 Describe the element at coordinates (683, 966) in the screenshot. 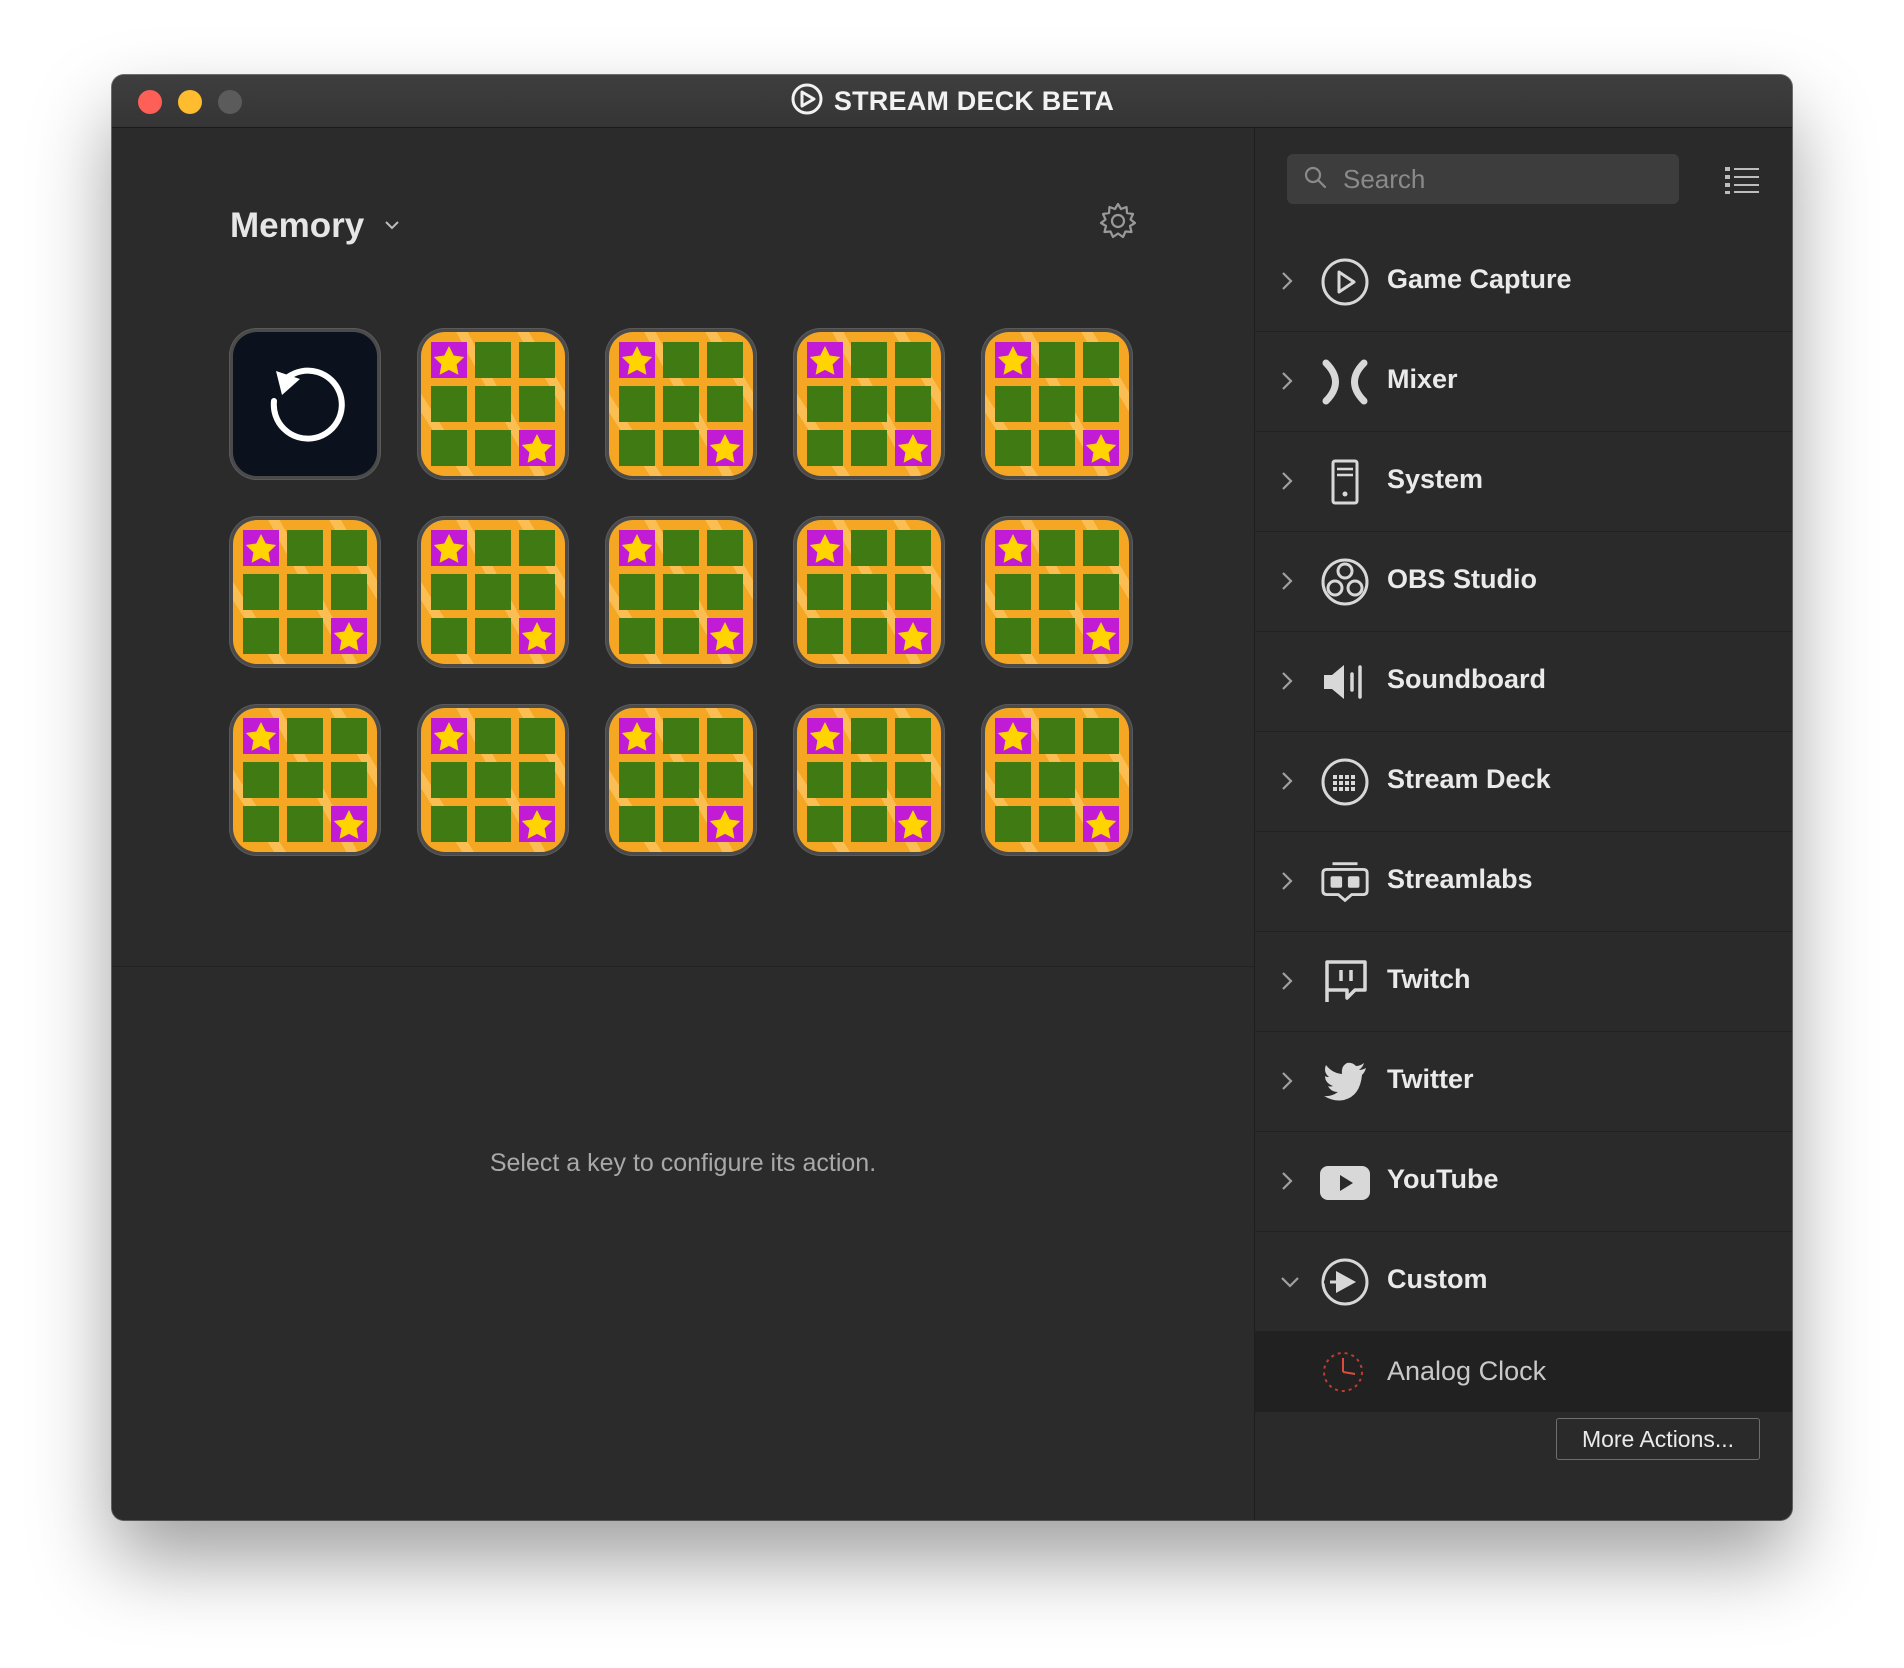

I see `pane-divider` at that location.